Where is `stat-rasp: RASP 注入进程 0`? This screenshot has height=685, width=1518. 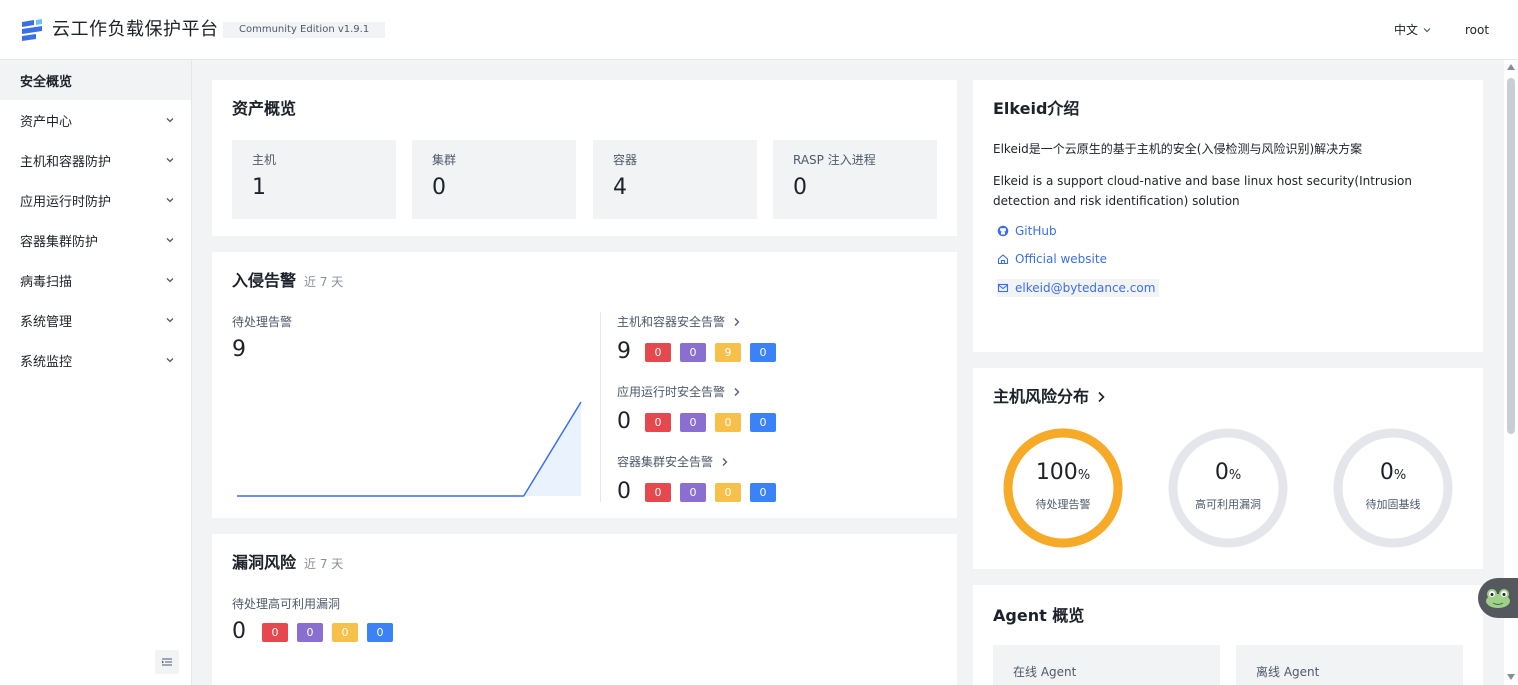
stat-rasp: RASP 注入进程 0 is located at coordinates (855, 179).